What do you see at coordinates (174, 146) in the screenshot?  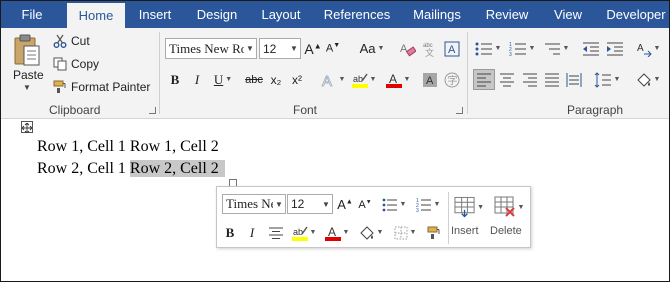 I see `table-cell: Row 1, Cell 2` at bounding box center [174, 146].